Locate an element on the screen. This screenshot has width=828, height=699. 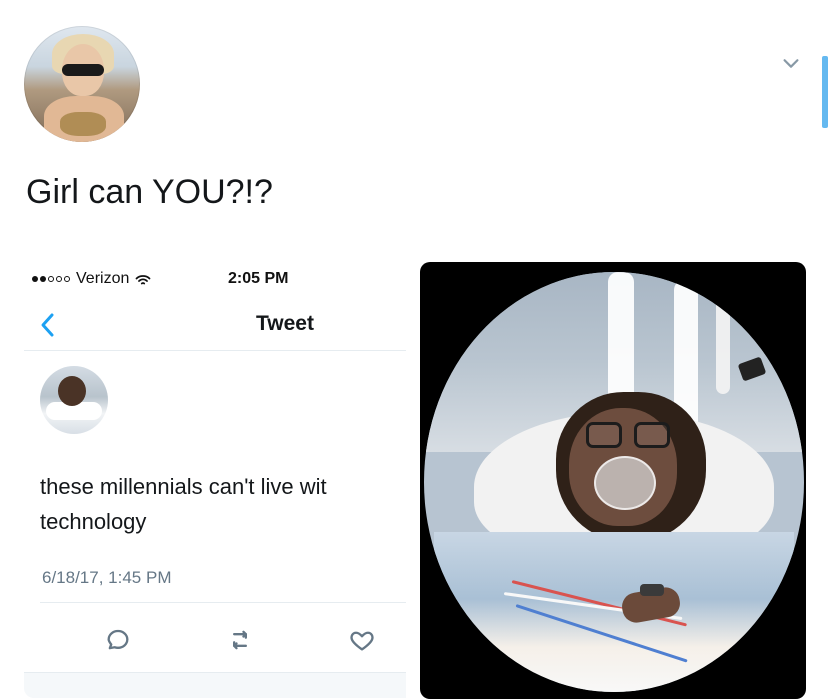
status-left: Verizon is located at coordinates (91, 279).